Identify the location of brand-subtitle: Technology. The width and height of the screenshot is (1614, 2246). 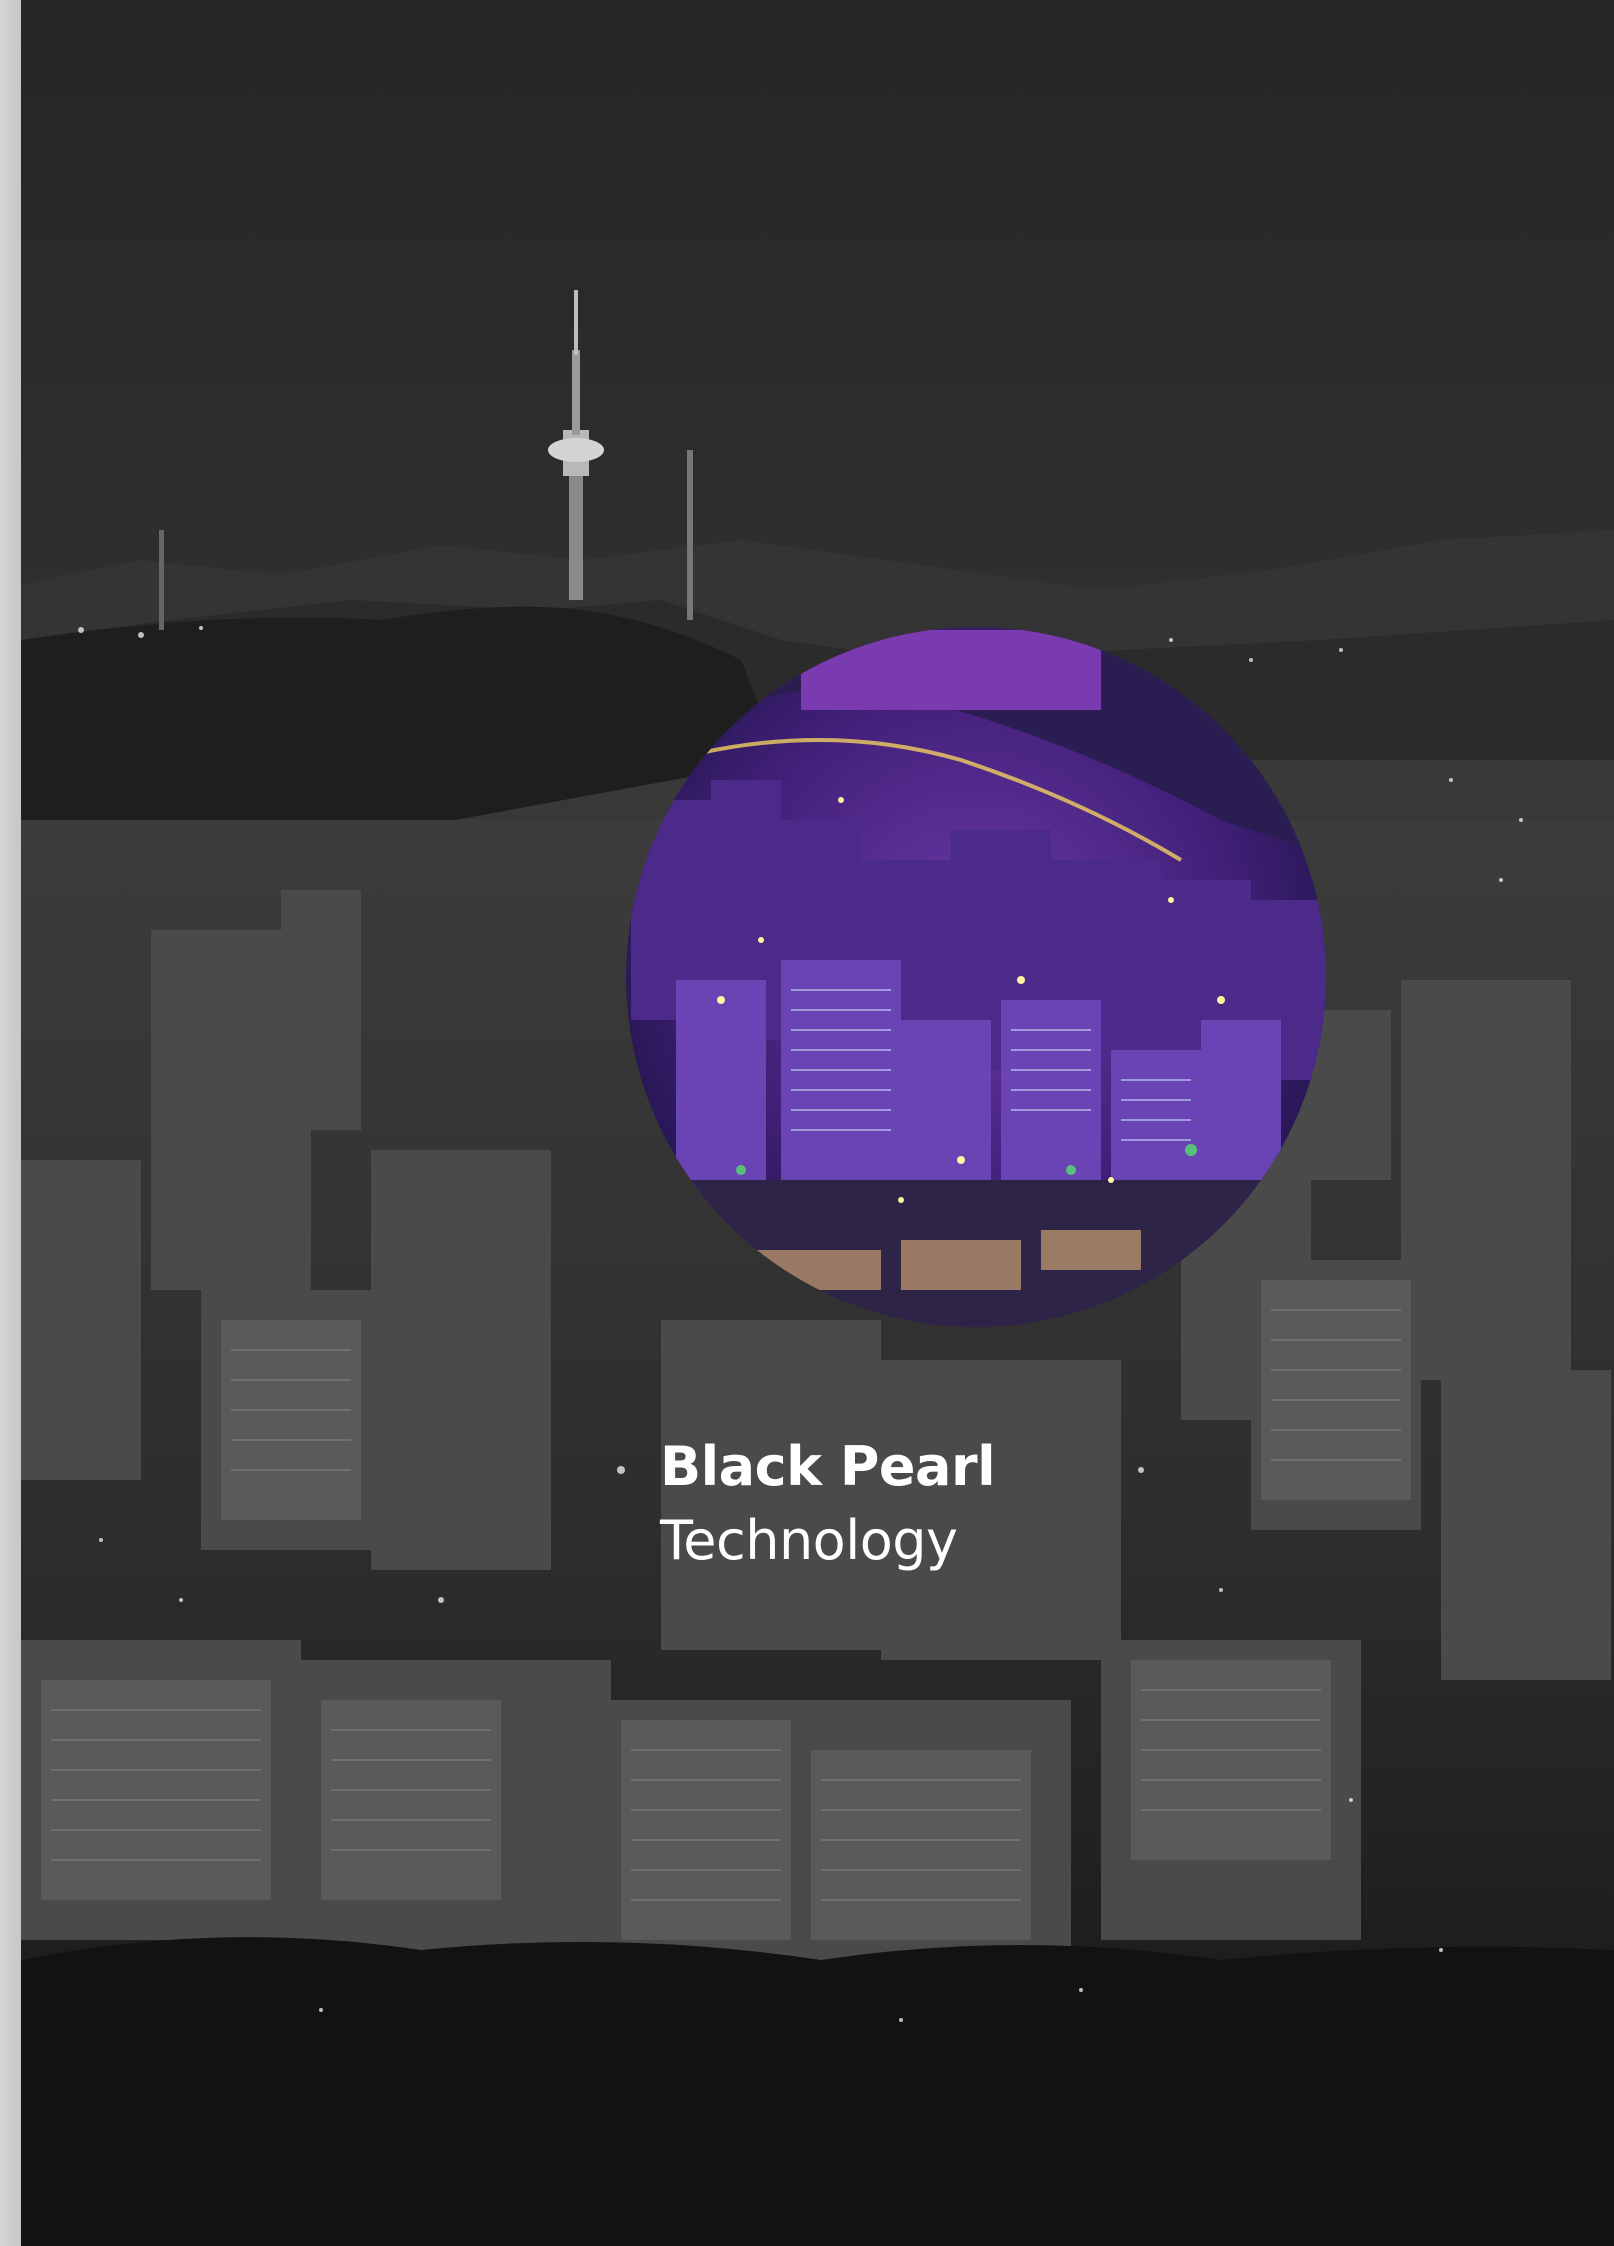
(809, 1540).